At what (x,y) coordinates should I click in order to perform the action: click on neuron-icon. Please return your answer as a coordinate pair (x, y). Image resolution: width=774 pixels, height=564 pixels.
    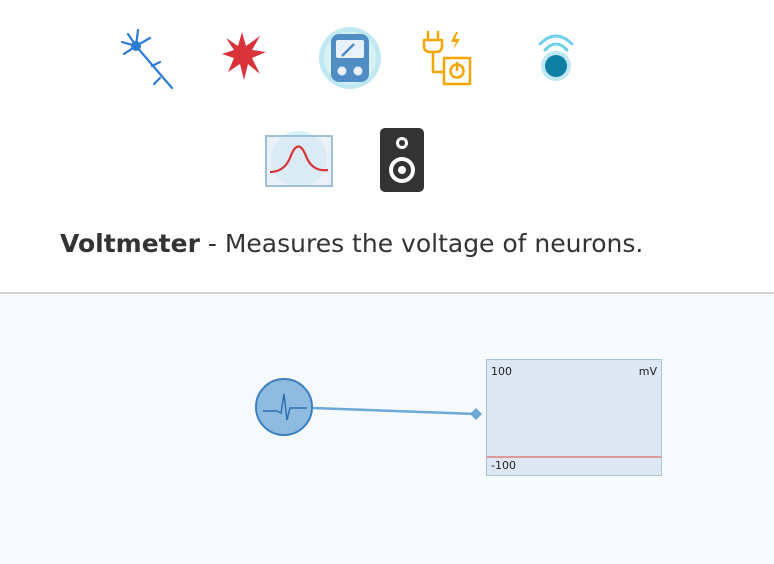
    Looking at the image, I should click on (146, 58).